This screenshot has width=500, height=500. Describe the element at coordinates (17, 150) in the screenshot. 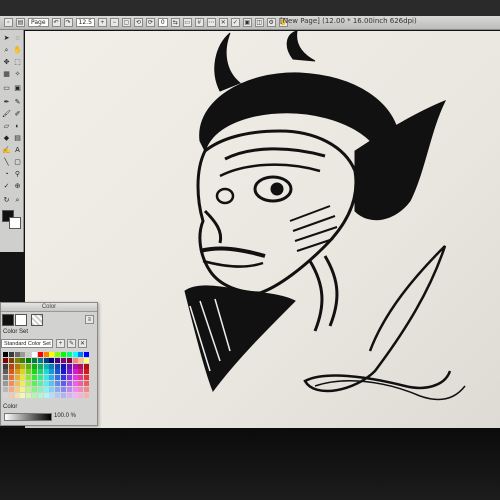

I see `text-icon: A` at that location.